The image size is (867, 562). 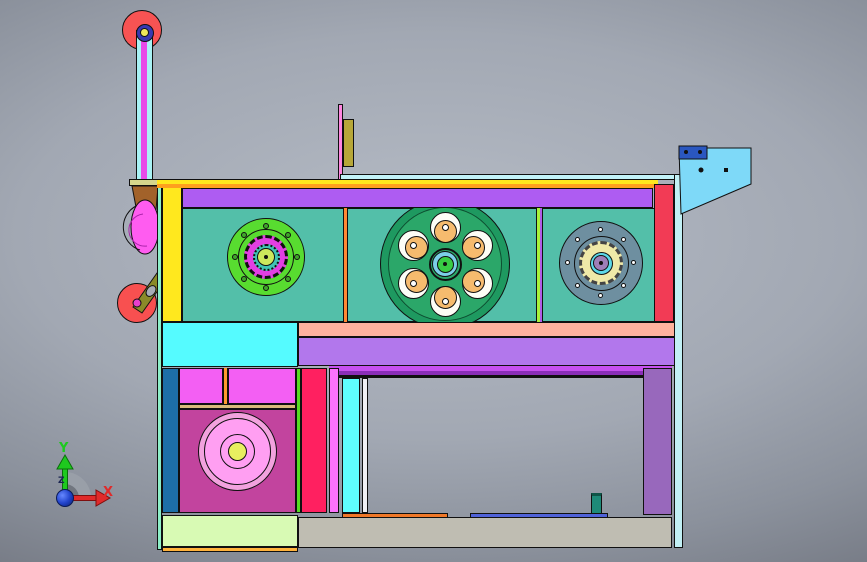 I want to click on left-flange-dot, so click(x=266, y=257).